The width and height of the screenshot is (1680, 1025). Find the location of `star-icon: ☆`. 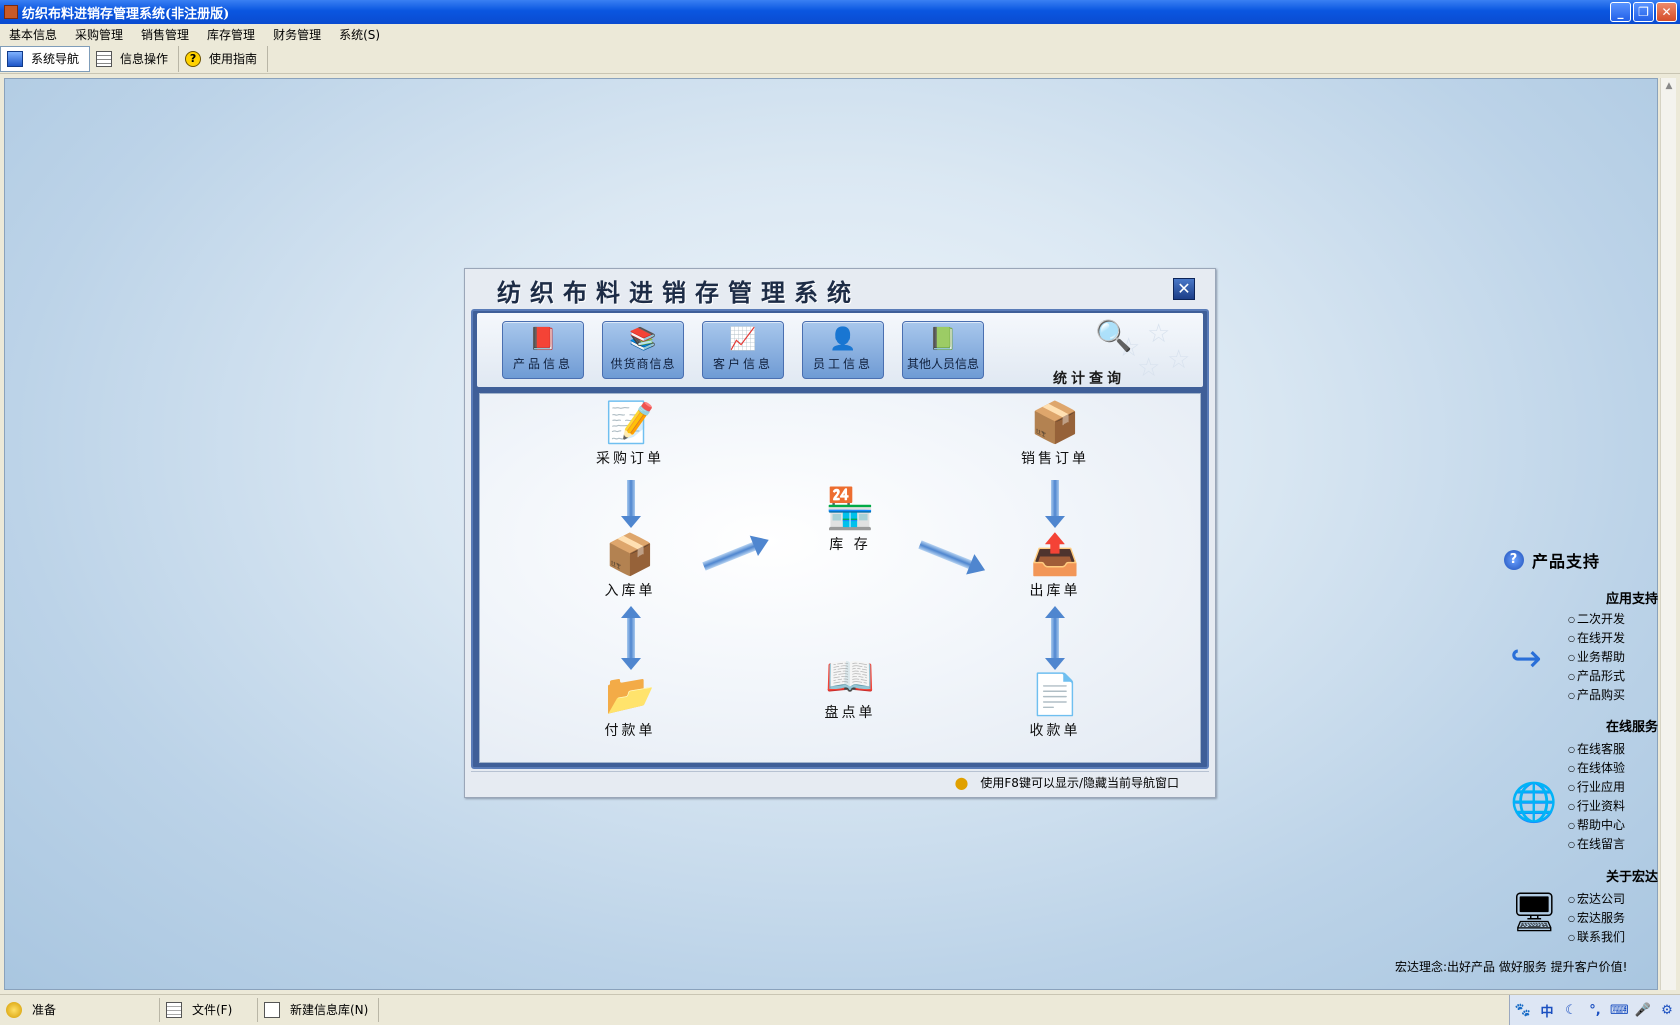

star-icon: ☆ is located at coordinates (1149, 368).